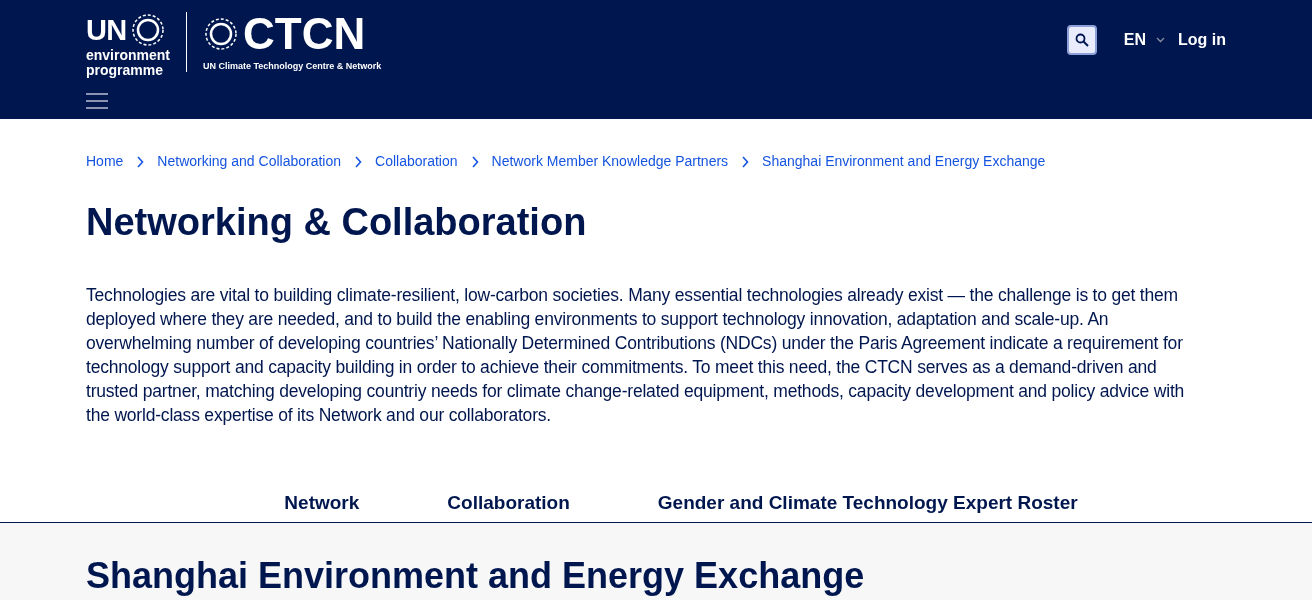 Image resolution: width=1312 pixels, height=600 pixels. What do you see at coordinates (106, 30) in the screenshot?
I see `logo-title: UN` at bounding box center [106, 30].